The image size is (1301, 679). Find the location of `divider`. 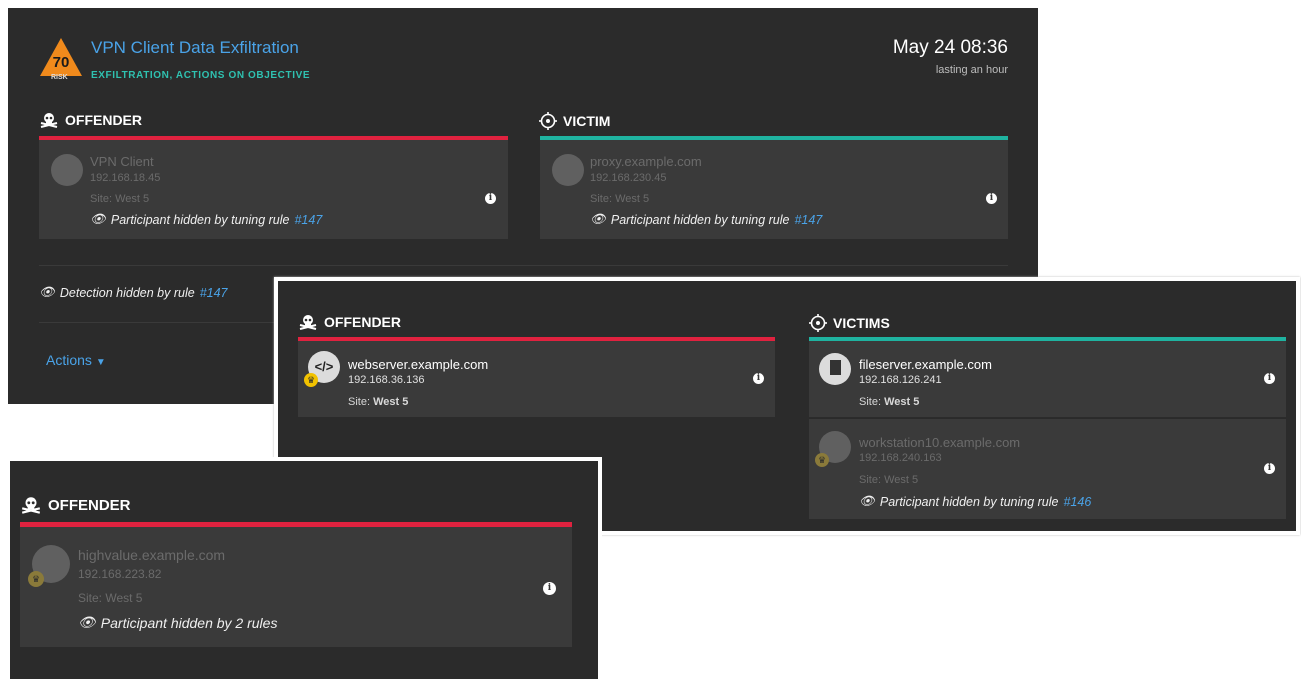

divider is located at coordinates (523, 265).